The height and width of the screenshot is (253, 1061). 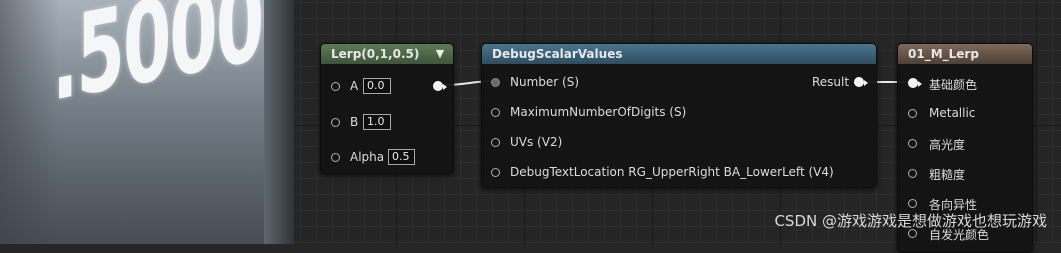 What do you see at coordinates (679, 54) in the screenshot?
I see `debug-node-header: DebugScalarValues` at bounding box center [679, 54].